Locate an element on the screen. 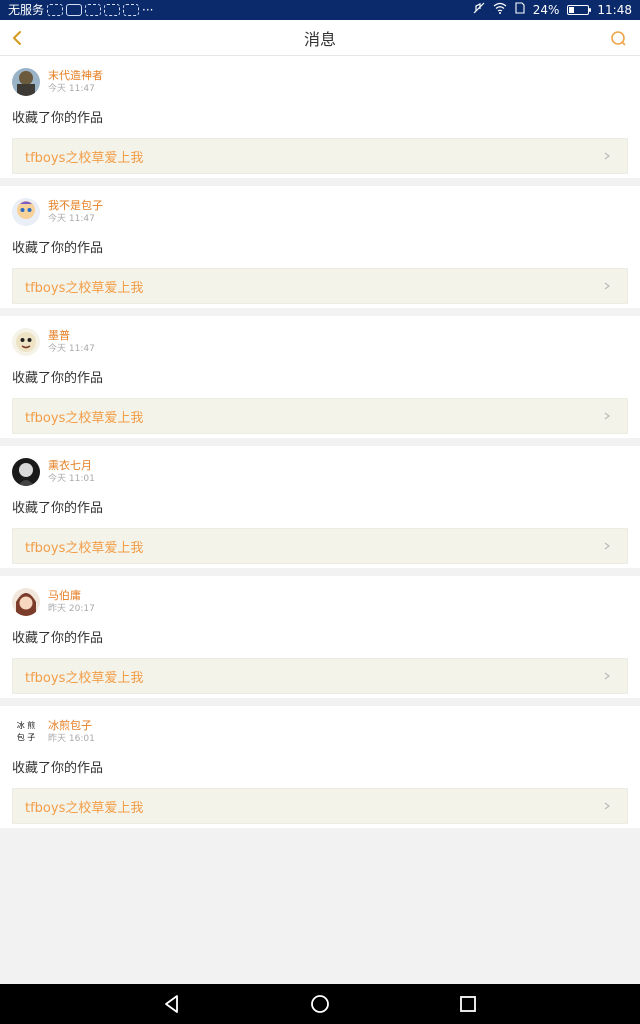  clock: 11:48 is located at coordinates (614, 10).